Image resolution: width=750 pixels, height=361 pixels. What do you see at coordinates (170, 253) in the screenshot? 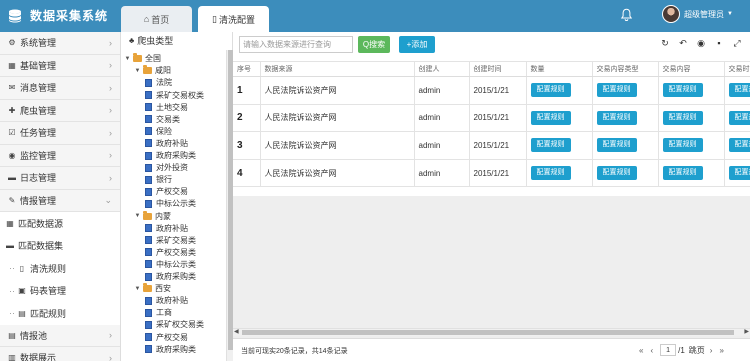
I see `tree-leaf-node: 产权交易类` at bounding box center [170, 253].